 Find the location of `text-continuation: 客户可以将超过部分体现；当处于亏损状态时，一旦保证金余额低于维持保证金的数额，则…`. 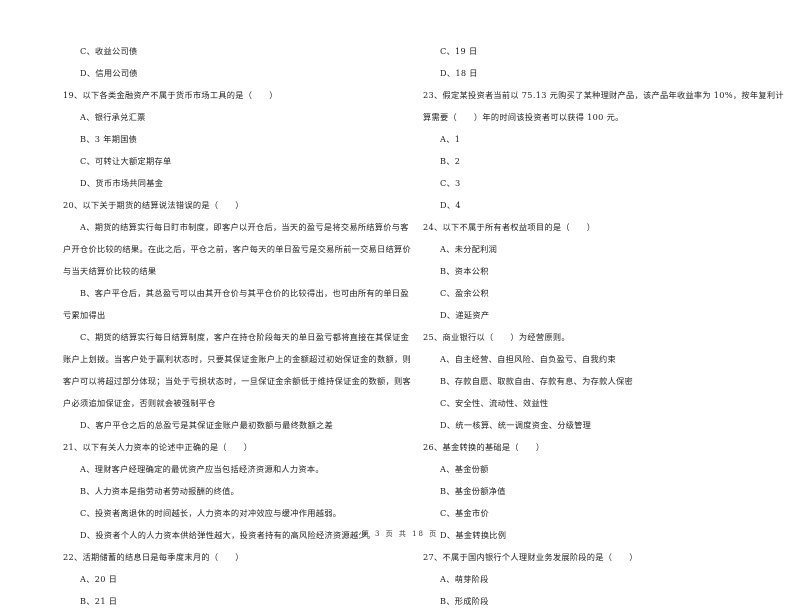

text-continuation: 客户可以将超过部分体现；当处于亏损状态时，一旦保证金余额低于维持保证金的数额，则… is located at coordinates (237, 381).